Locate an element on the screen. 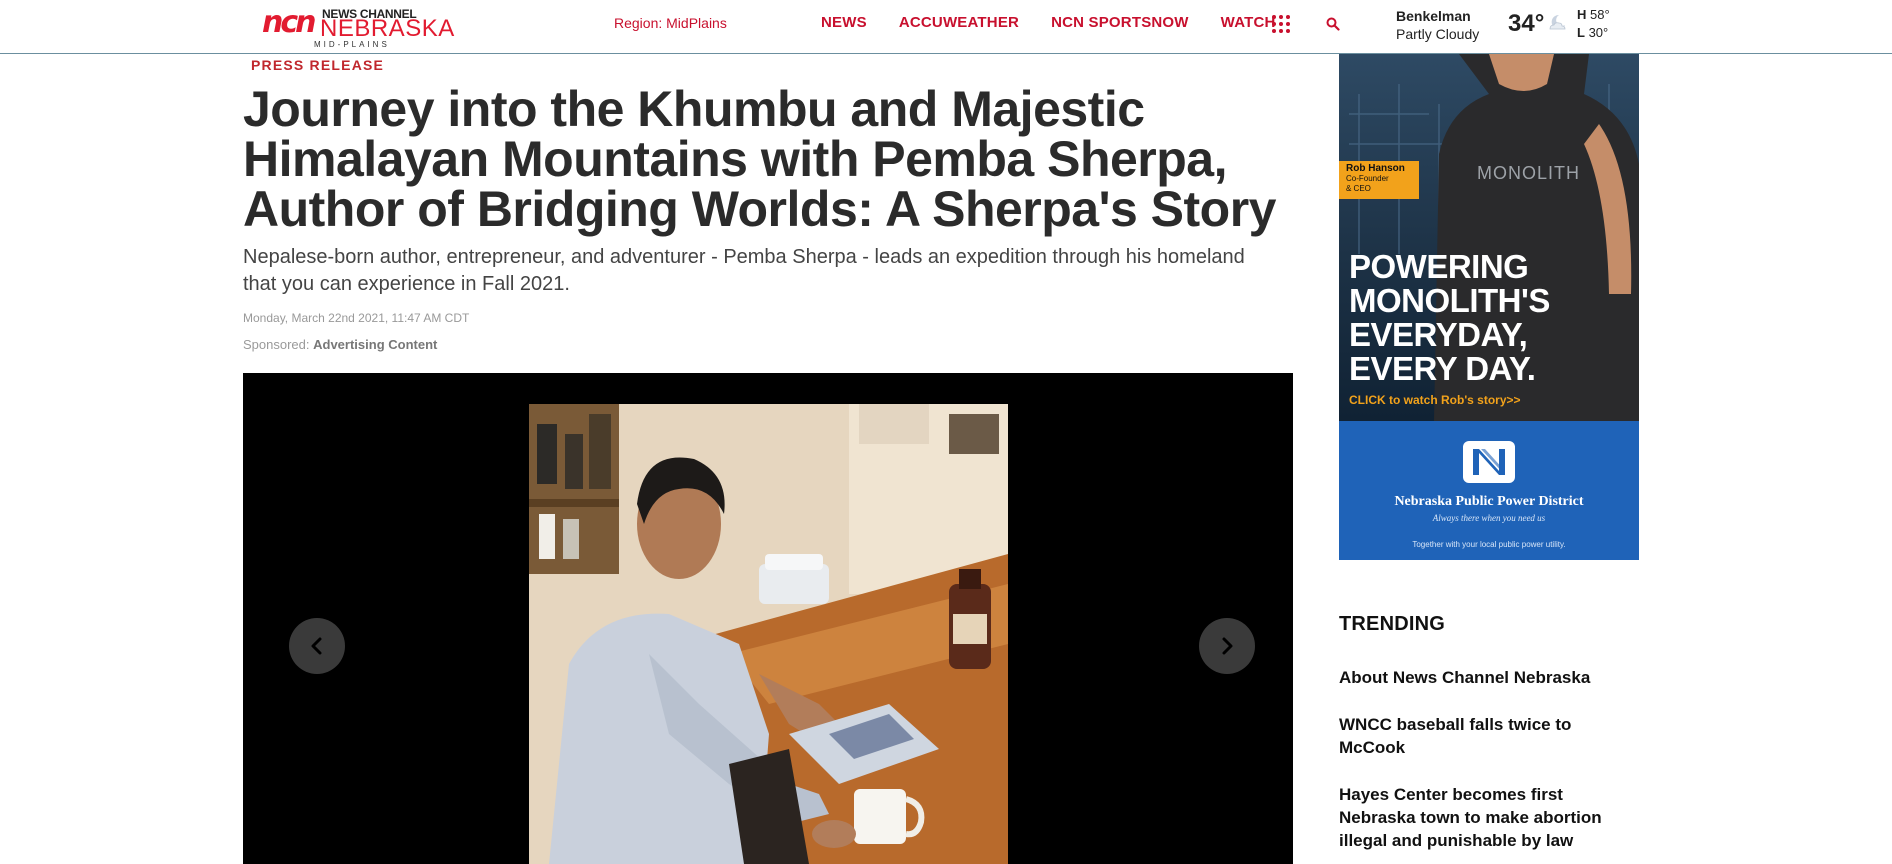  sponsored-line: Sponsored: Advertising Content is located at coordinates (340, 344).